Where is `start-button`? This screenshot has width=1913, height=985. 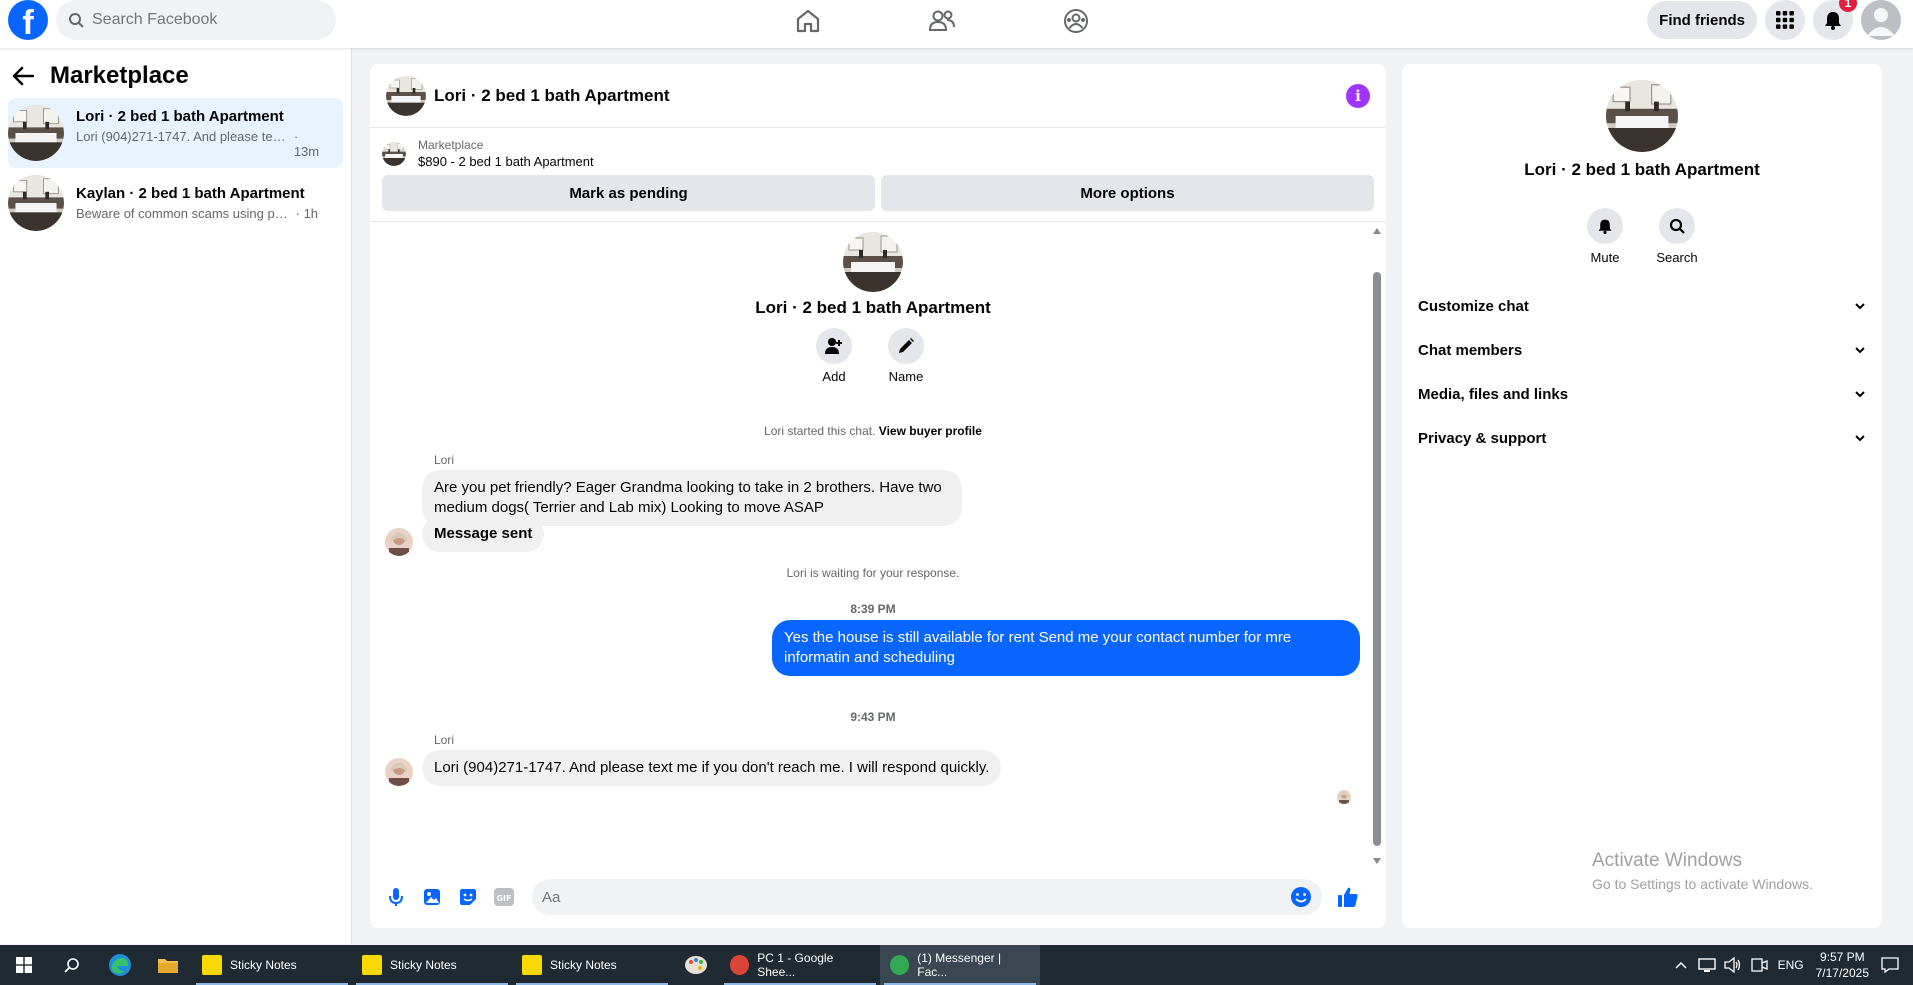
start-button is located at coordinates (24, 965).